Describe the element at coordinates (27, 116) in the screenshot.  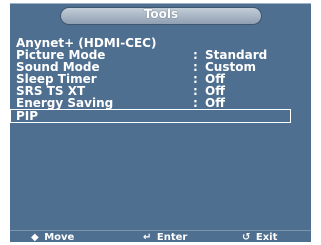
I see `menu-item-label: PIP` at that location.